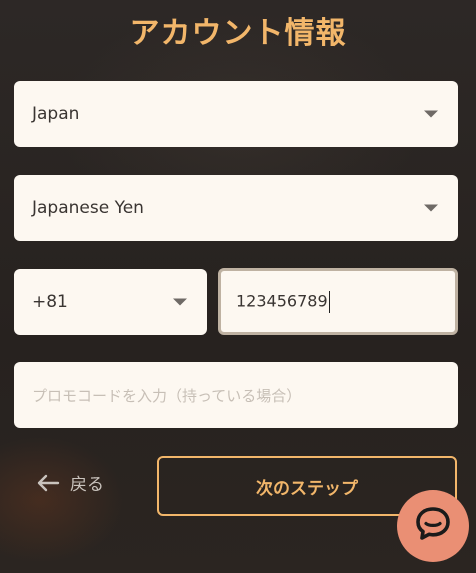  Describe the element at coordinates (238, 33) in the screenshot. I see `page-title: アカウント情報` at that location.